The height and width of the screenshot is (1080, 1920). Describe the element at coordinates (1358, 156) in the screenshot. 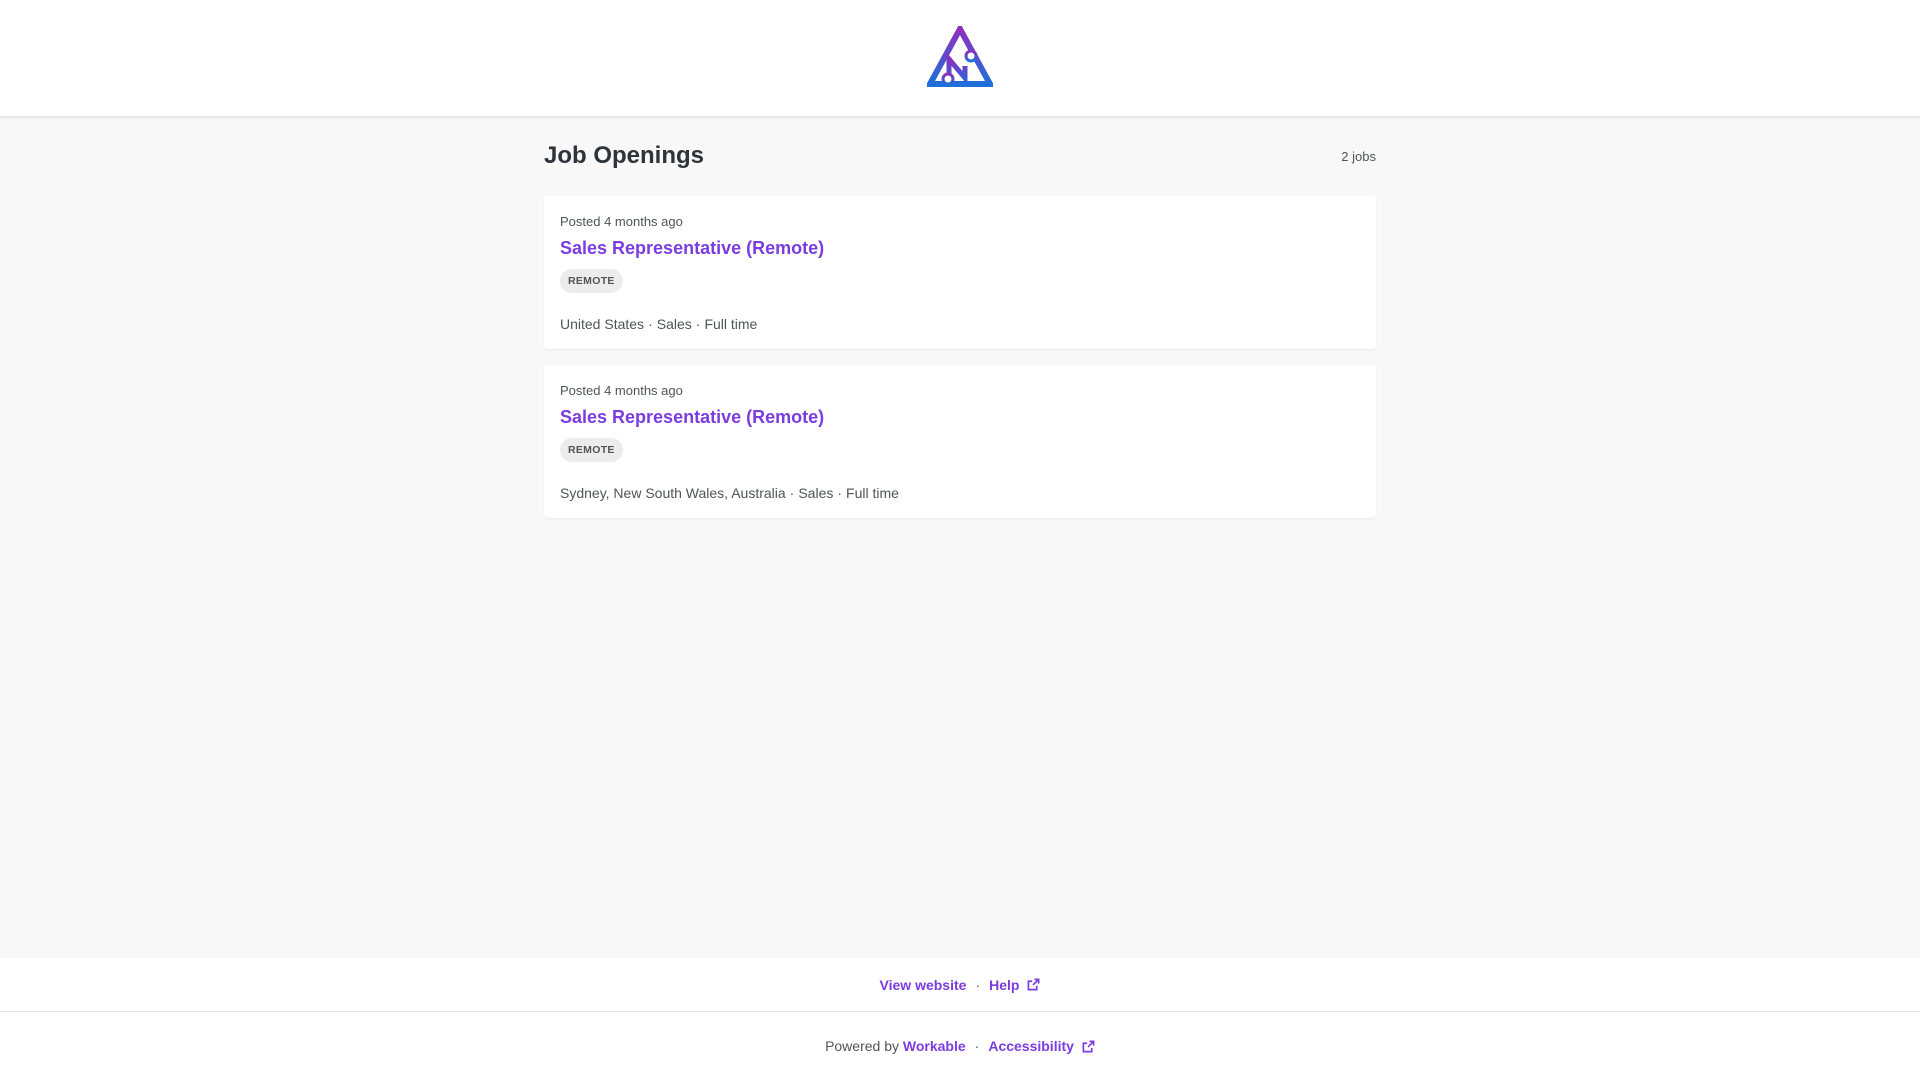

I see `job-count: 2 jobs` at that location.